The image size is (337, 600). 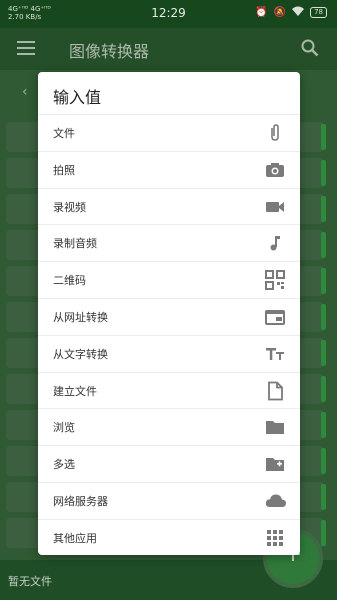 I want to click on option-from-text: 从文字转换, so click(x=169, y=353).